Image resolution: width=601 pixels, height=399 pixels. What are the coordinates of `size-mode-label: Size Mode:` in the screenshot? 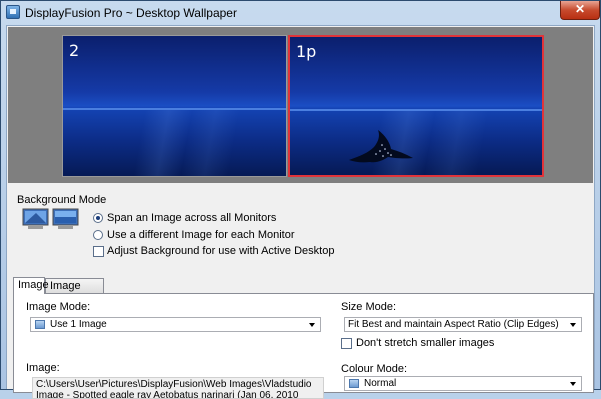 It's located at (369, 307).